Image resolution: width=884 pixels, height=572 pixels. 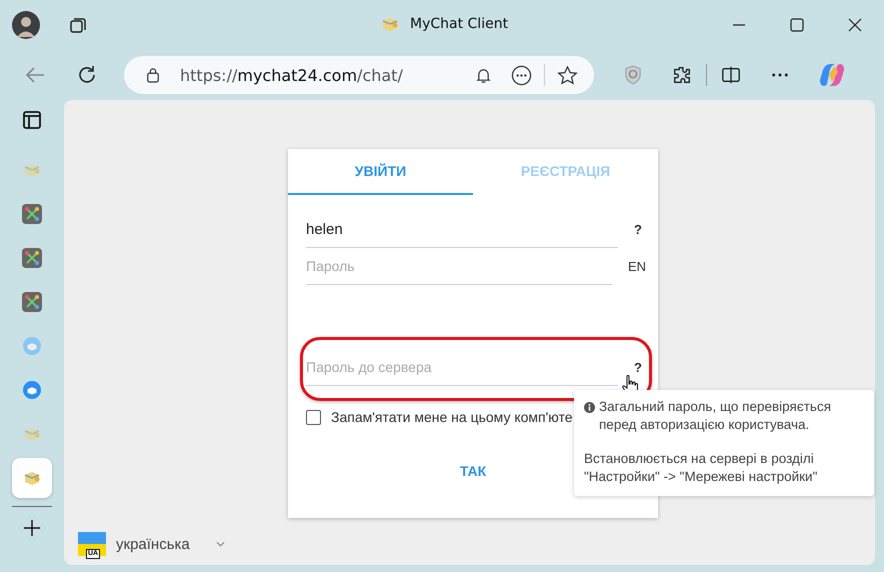 I want to click on split-screen-icon, so click(x=731, y=75).